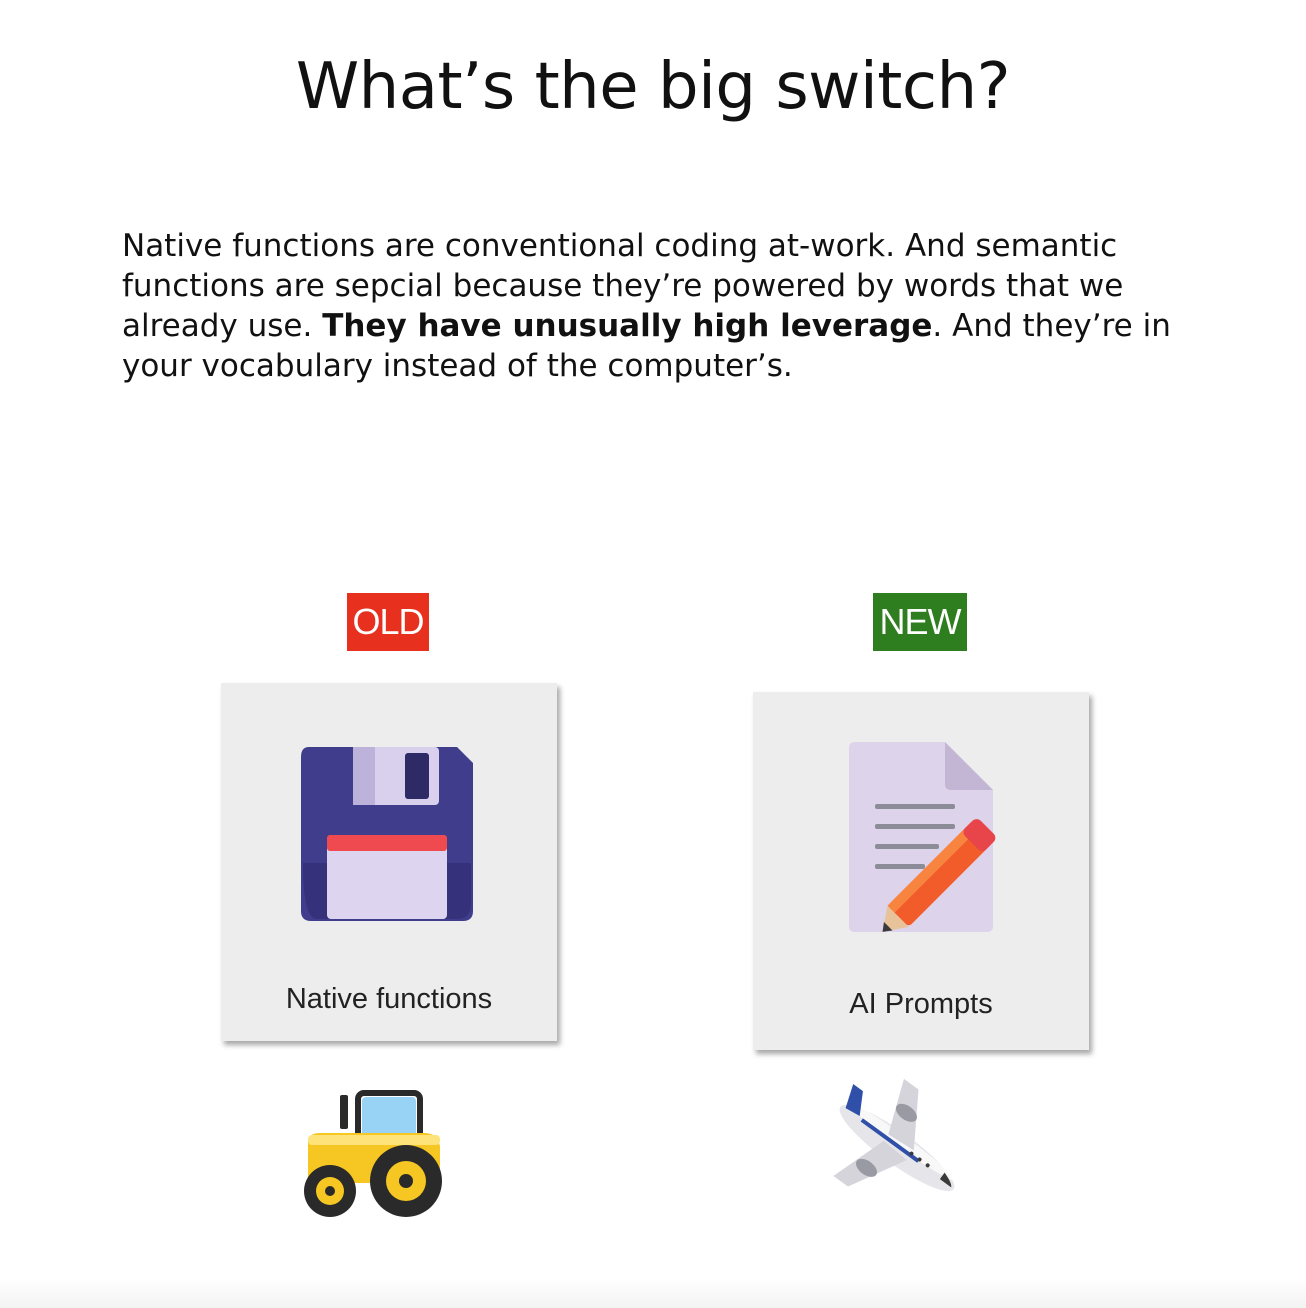  I want to click on new-tag: NEW, so click(920, 622).